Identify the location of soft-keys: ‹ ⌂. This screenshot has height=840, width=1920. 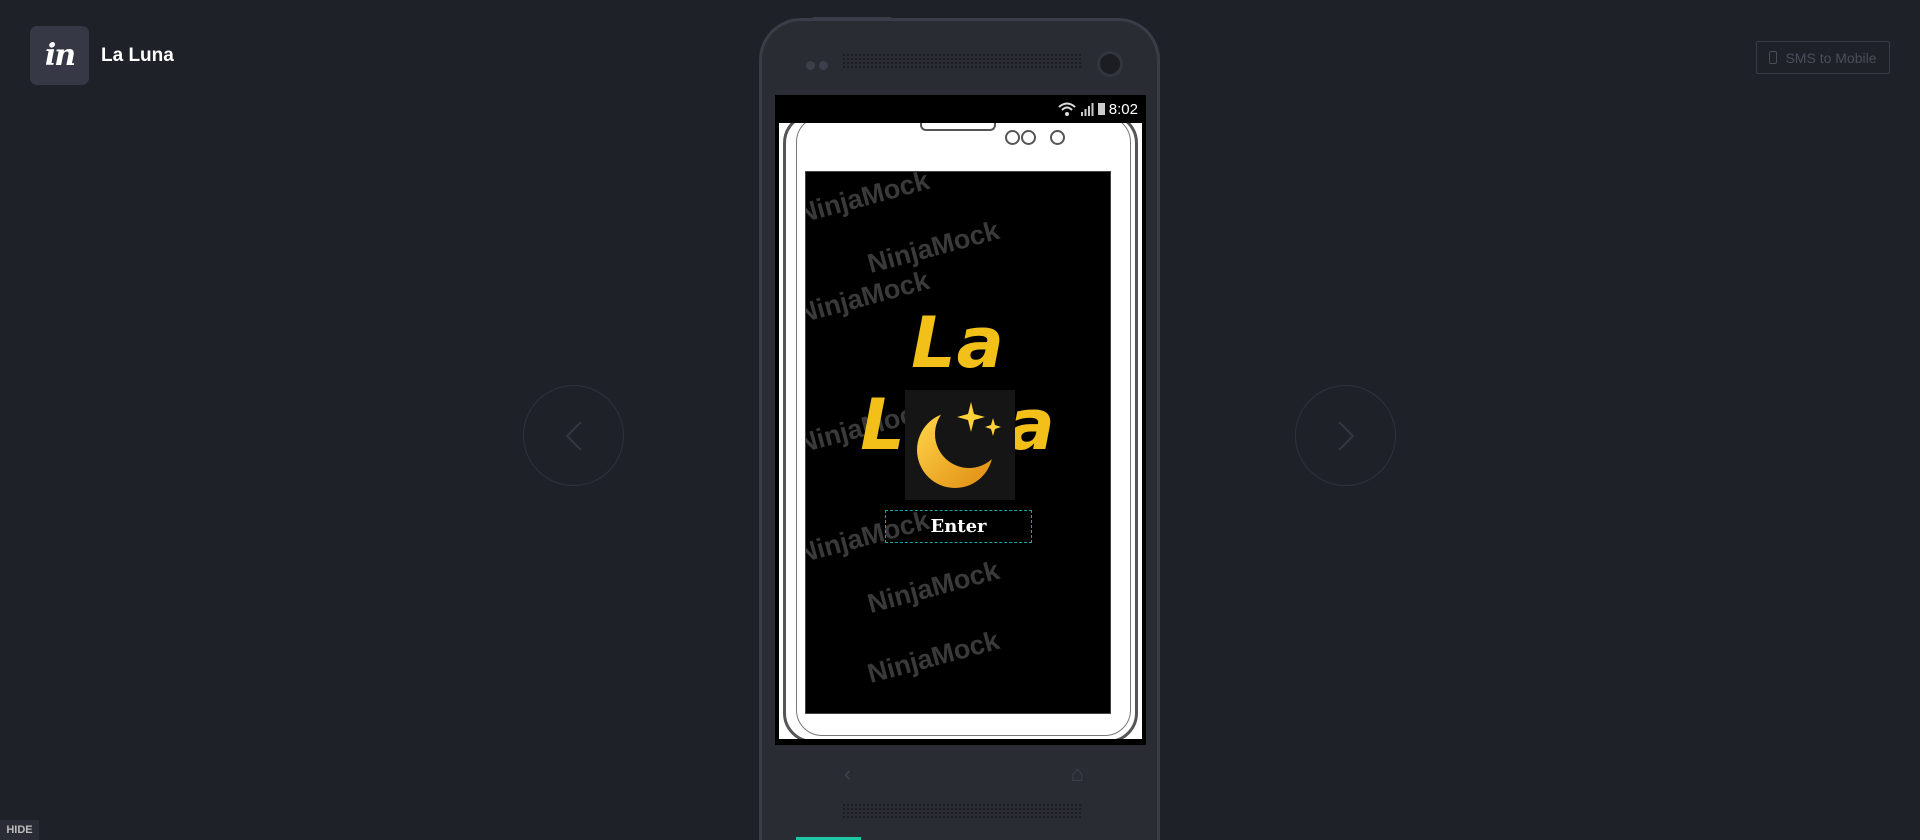
(964, 774).